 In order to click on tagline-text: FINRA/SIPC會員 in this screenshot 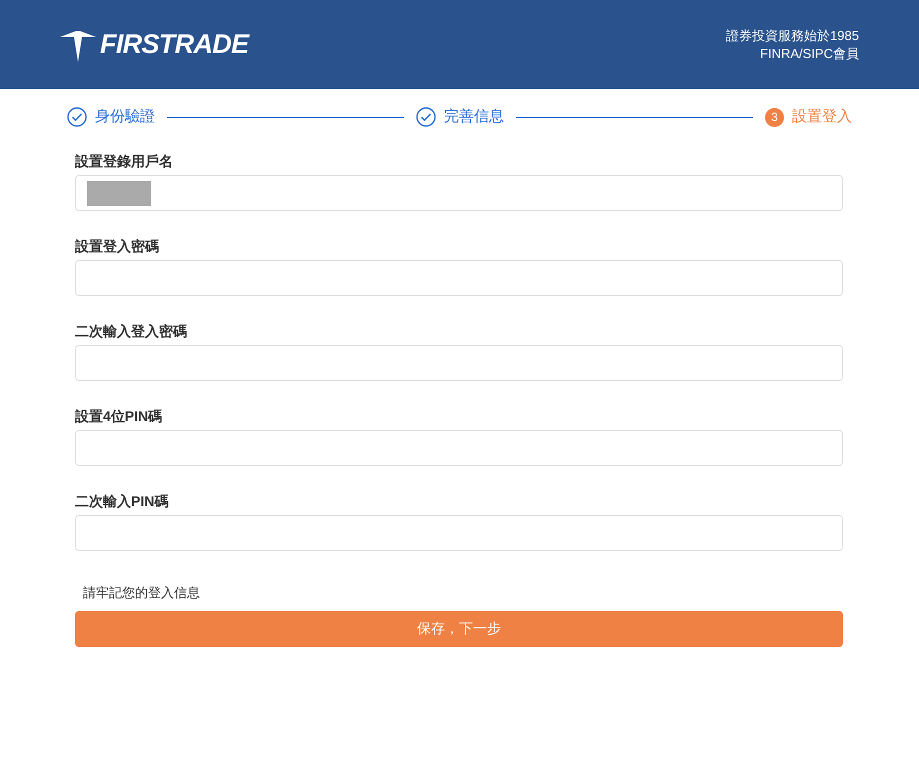, I will do `click(809, 53)`.